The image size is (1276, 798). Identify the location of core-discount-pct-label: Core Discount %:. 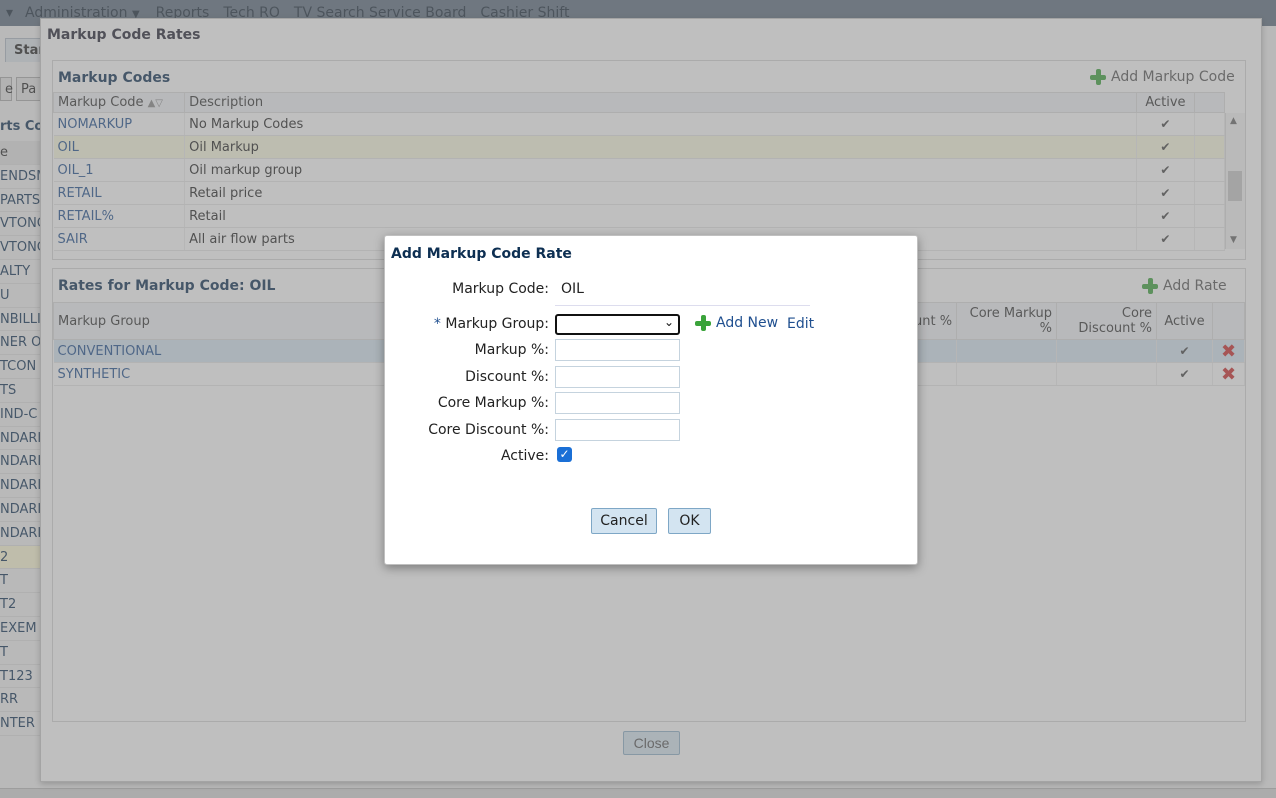
(488, 430).